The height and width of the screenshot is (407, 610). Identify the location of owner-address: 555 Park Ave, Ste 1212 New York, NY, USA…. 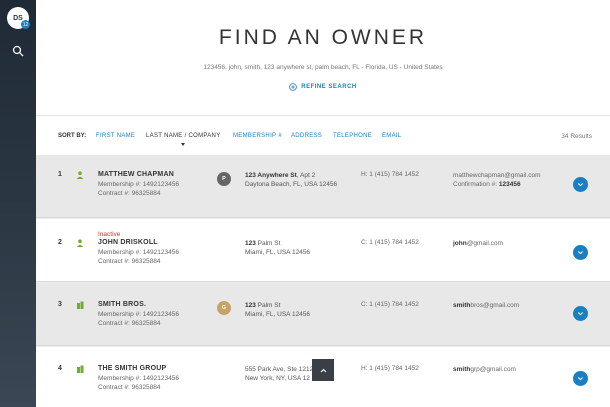
(279, 374).